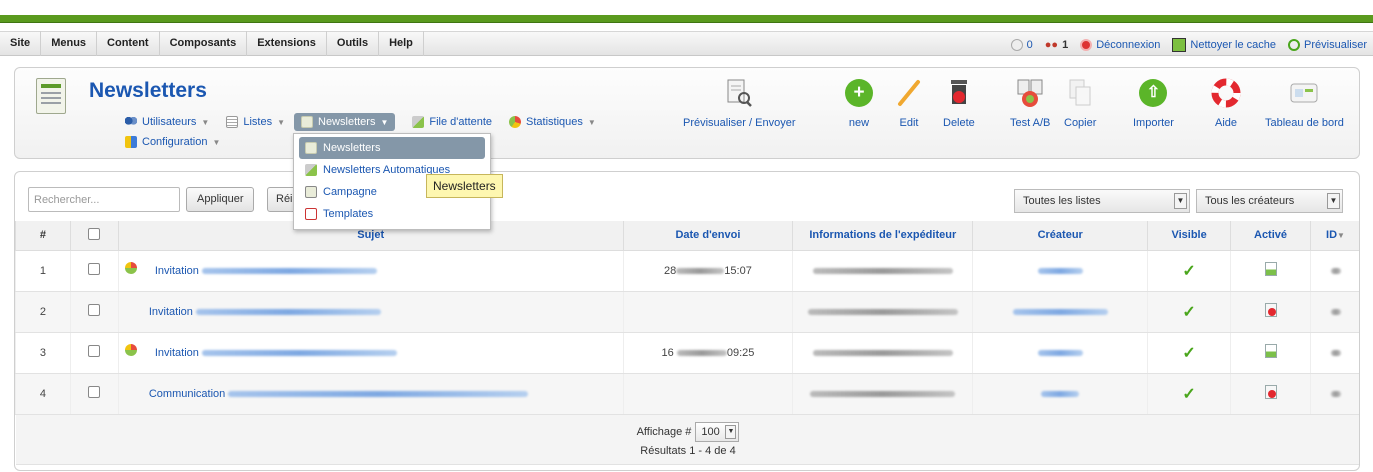  I want to click on select-all-checkbox, so click(94, 233).